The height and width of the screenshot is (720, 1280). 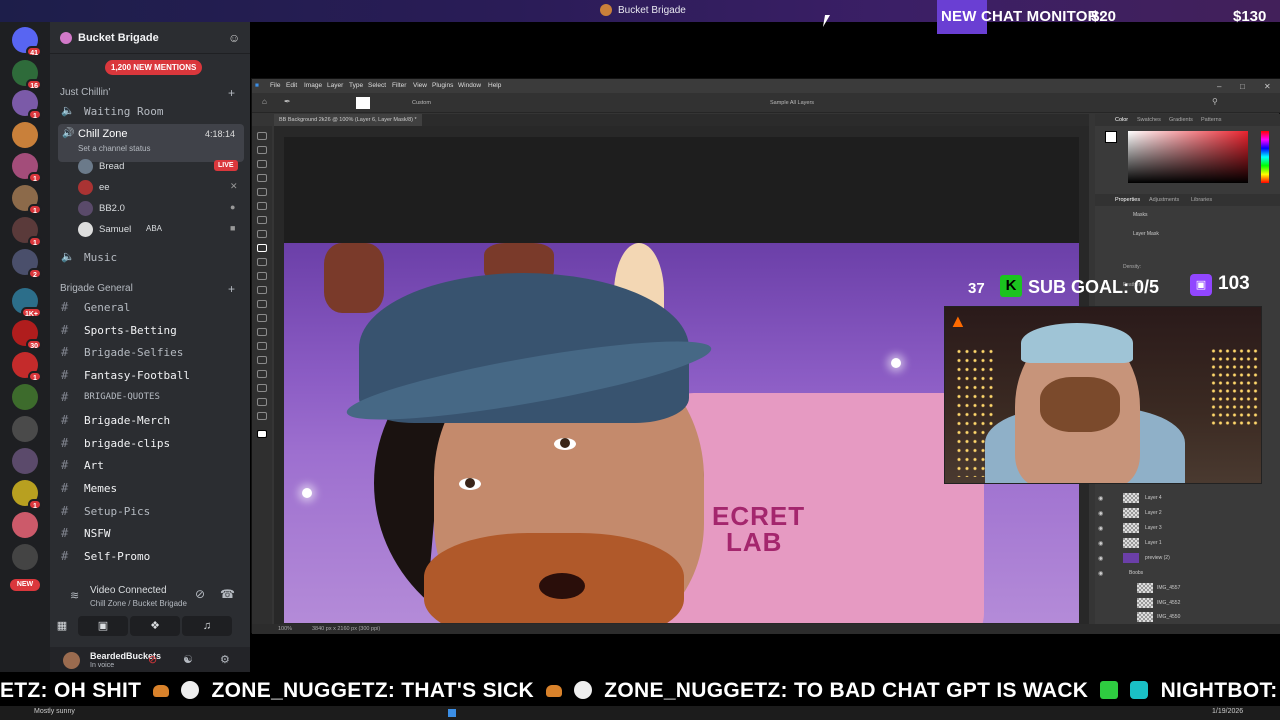 What do you see at coordinates (27, 335) in the screenshot?
I see `server-icon: 30` at bounding box center [27, 335].